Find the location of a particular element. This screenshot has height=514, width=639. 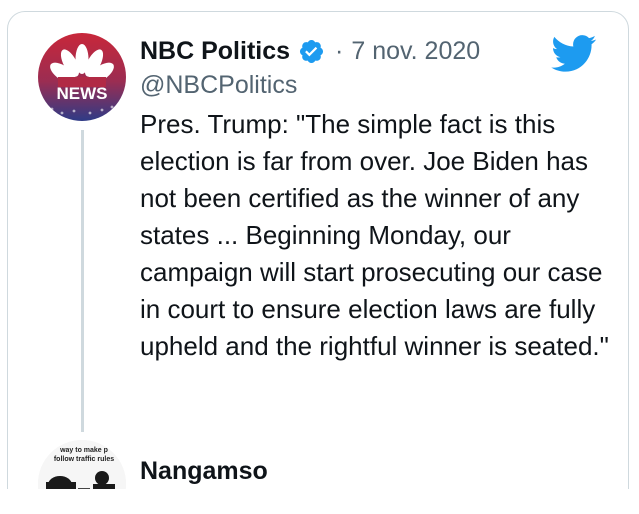

reply-author-name: Nangamso is located at coordinates (204, 471).